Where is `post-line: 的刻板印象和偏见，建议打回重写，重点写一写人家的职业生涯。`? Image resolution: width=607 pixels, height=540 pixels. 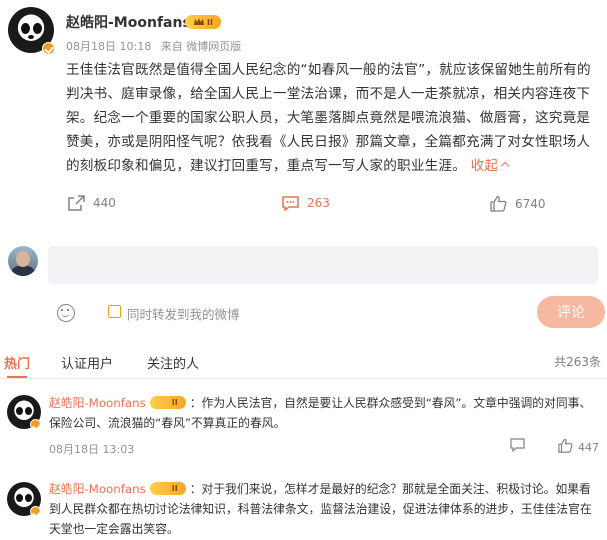
post-line: 的刻板印象和偏见，建议打回重写，重点写一写人家的职业生涯。 is located at coordinates (266, 166).